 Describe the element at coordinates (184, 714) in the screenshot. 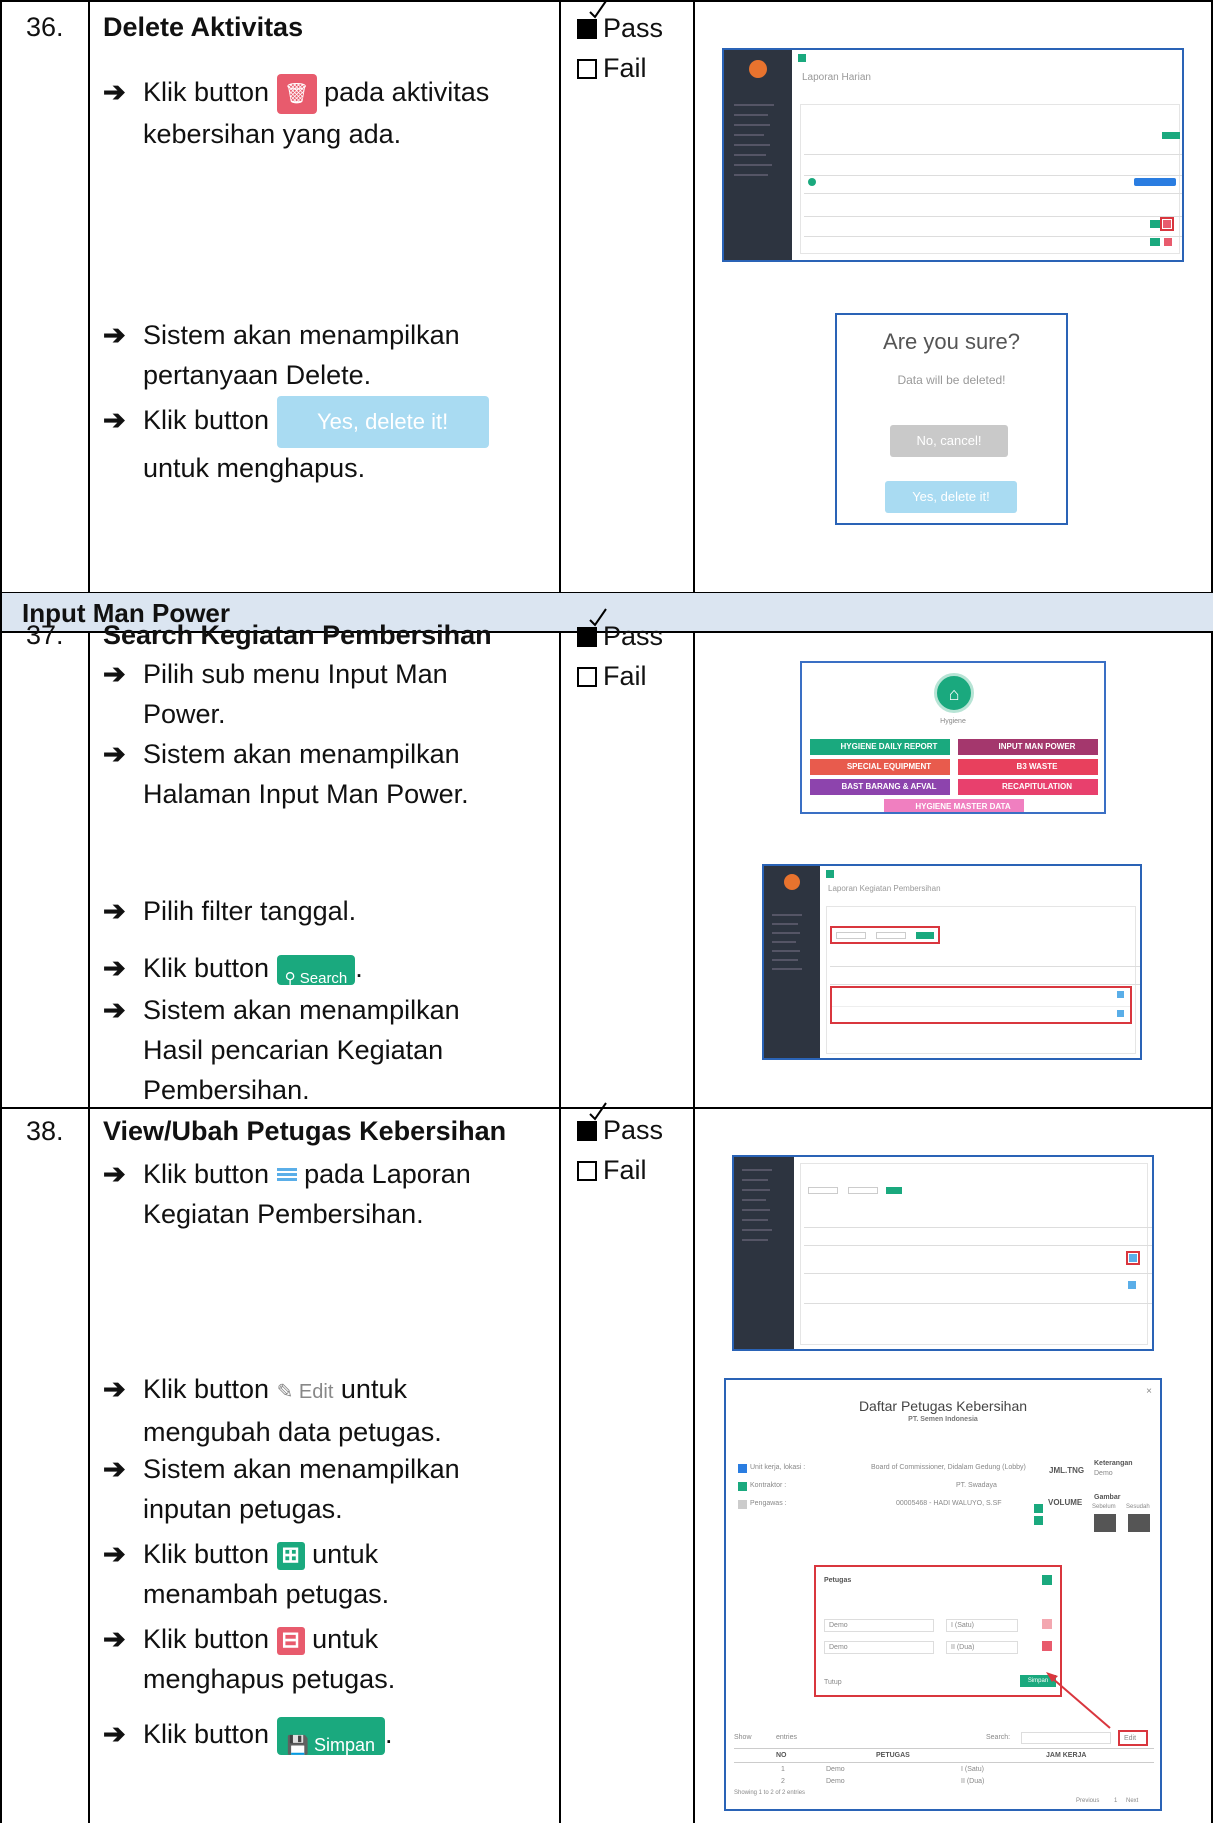

I see `step-text: Power.` at that location.